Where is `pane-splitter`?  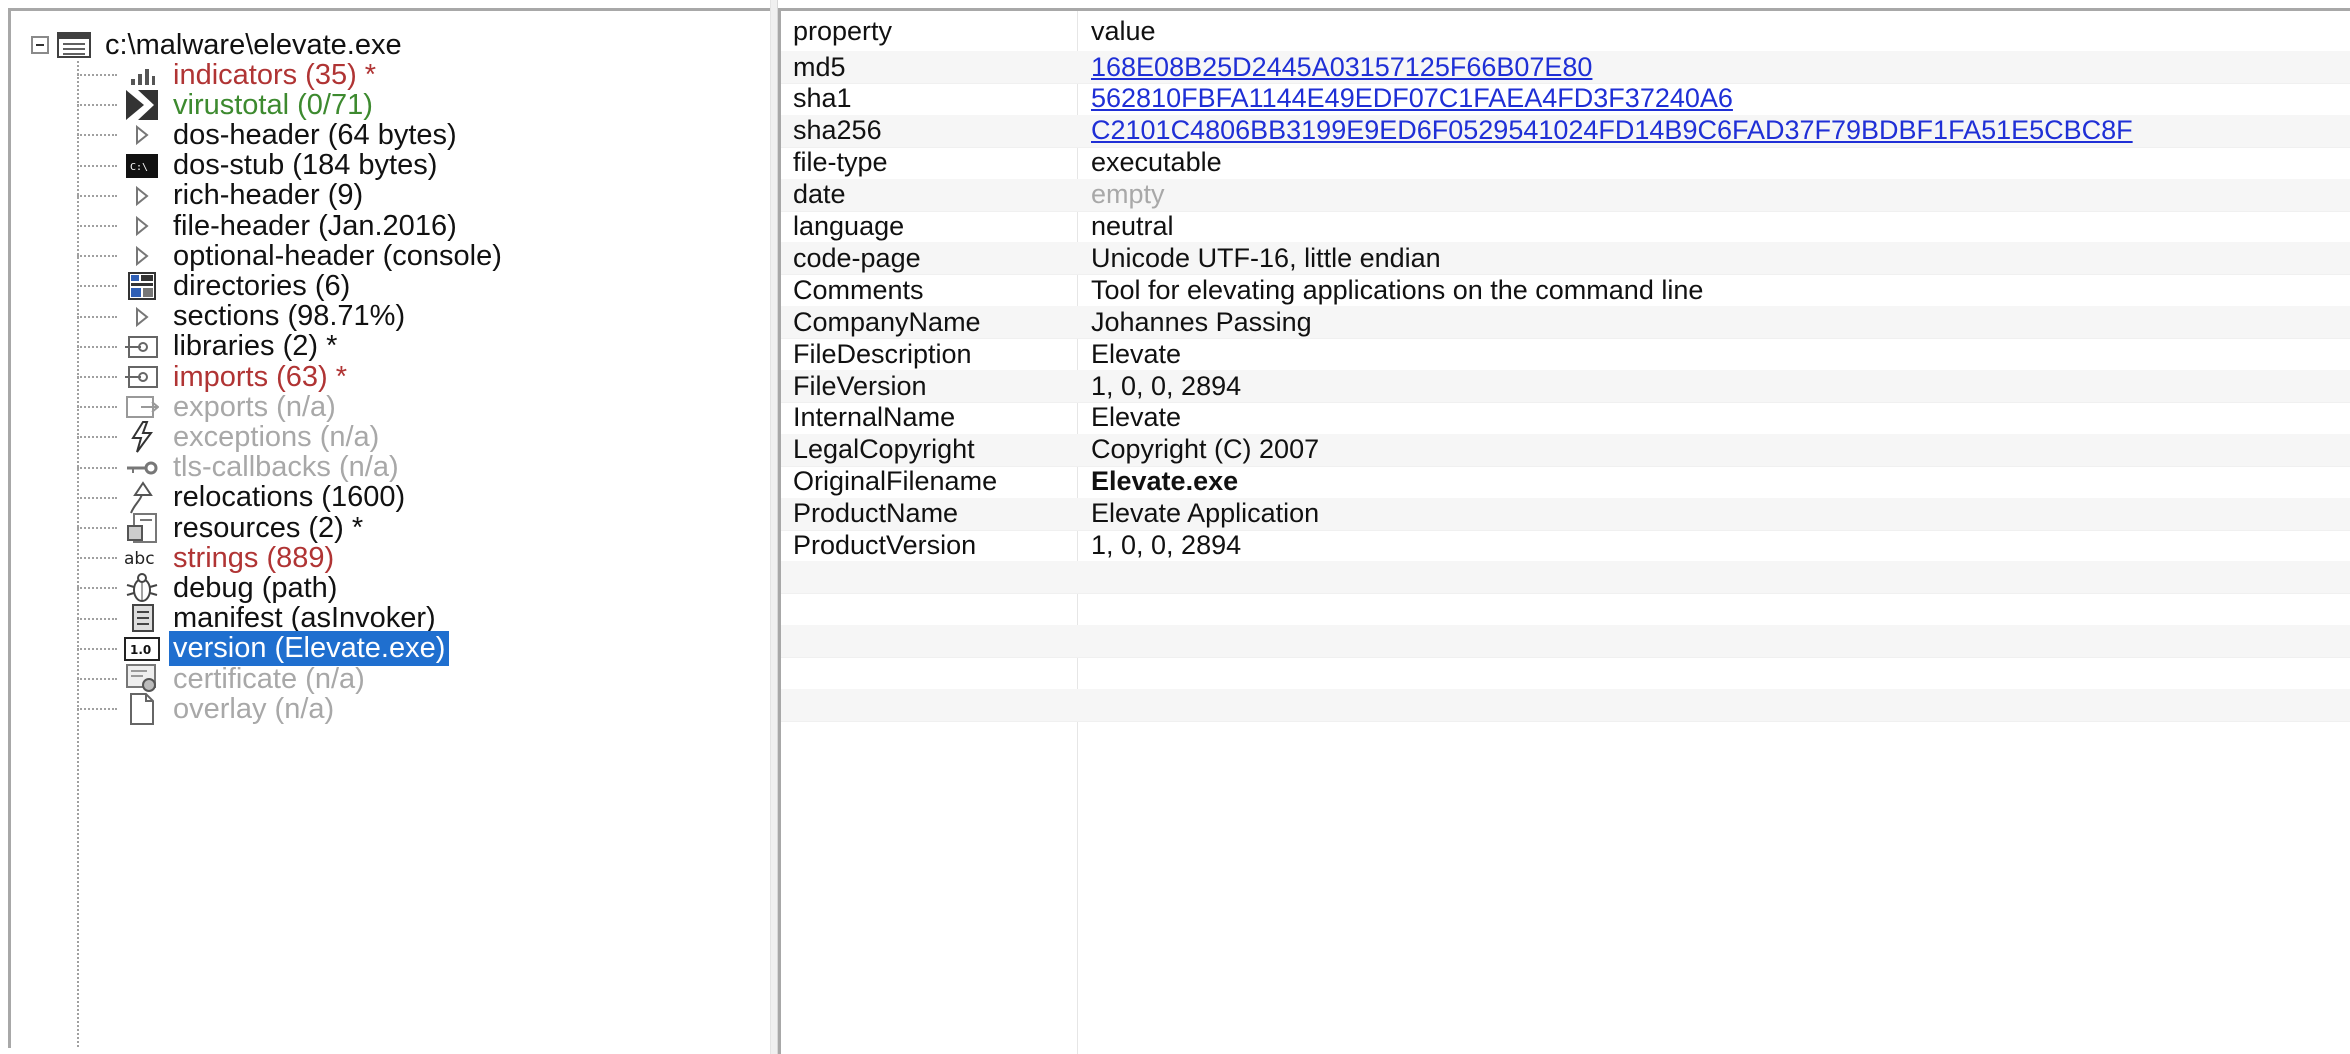 pane-splitter is located at coordinates (774, 527).